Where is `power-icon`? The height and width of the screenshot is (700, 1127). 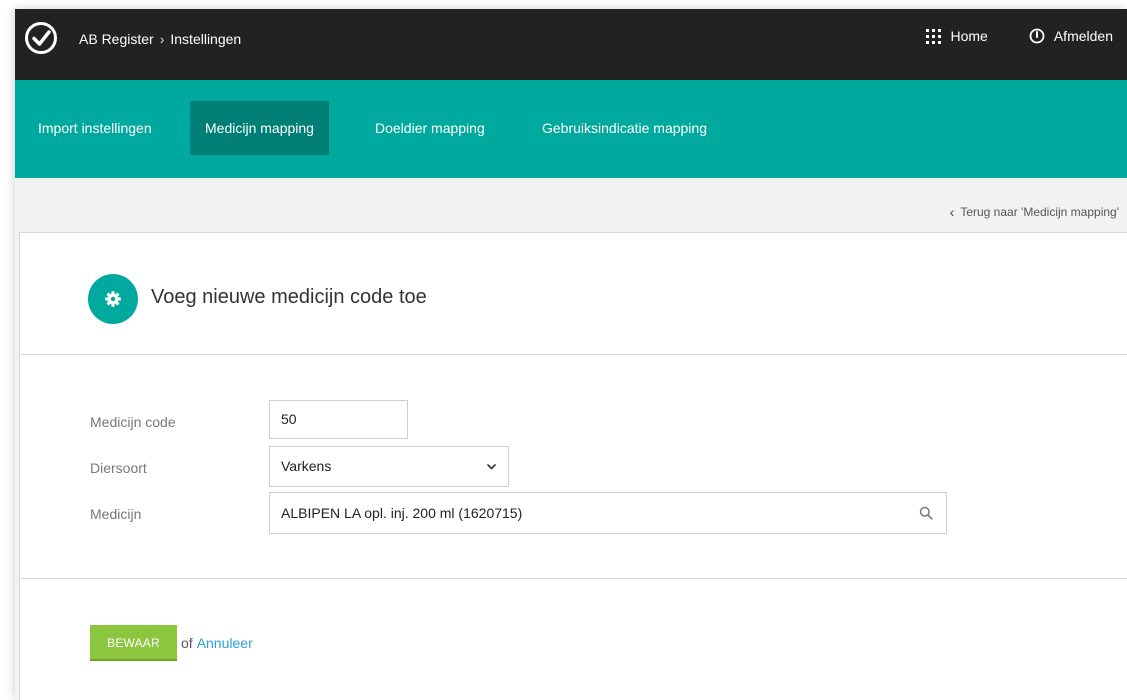
power-icon is located at coordinates (1037, 36).